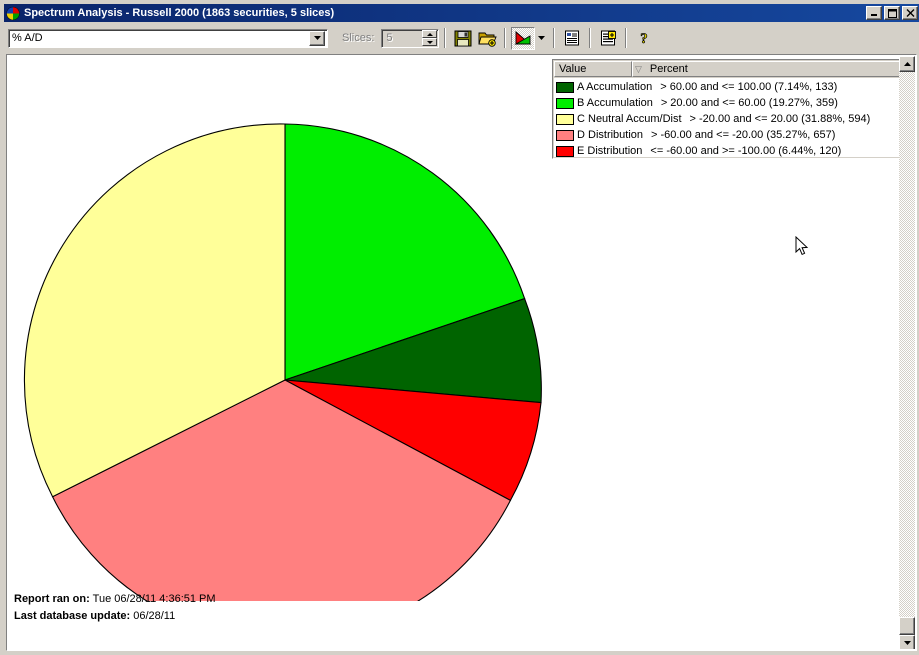 The image size is (919, 655). What do you see at coordinates (565, 151) in the screenshot?
I see `legend-swatch-e` at bounding box center [565, 151].